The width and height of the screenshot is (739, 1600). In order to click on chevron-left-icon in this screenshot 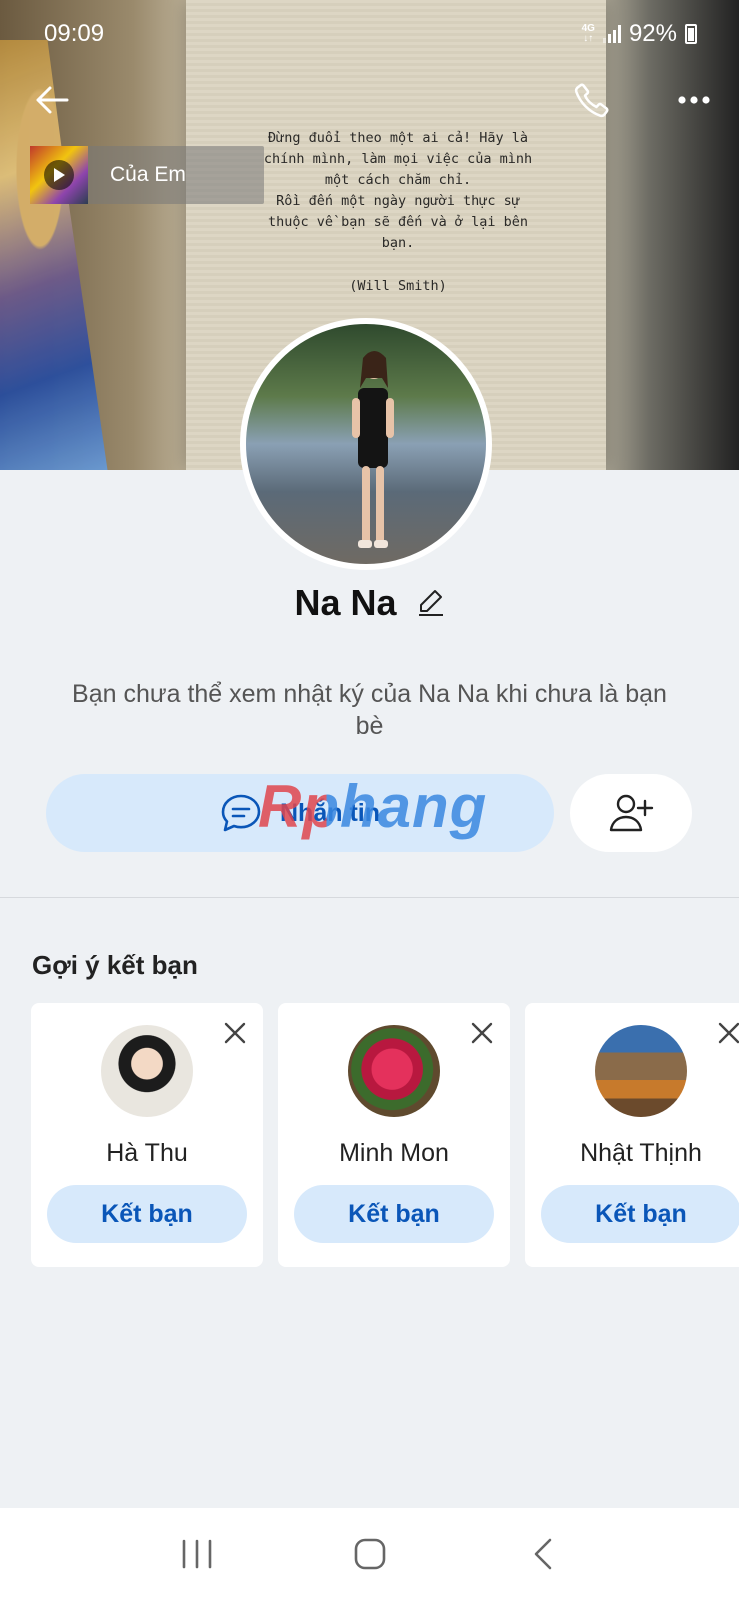, I will do `click(542, 1554)`.